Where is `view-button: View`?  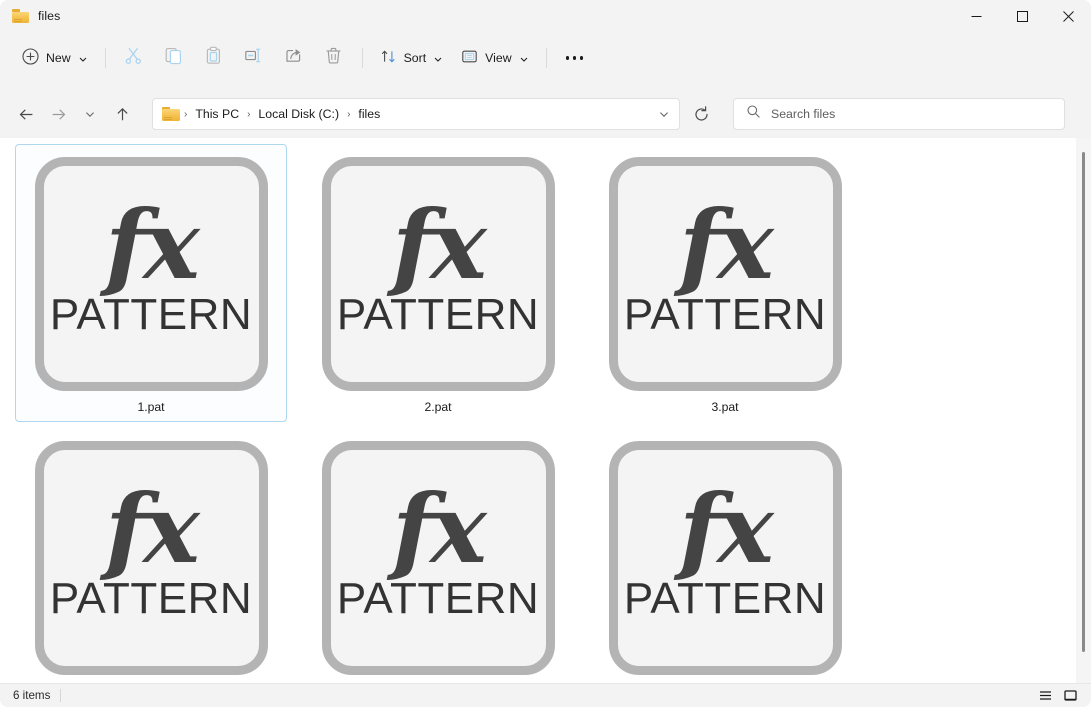
view-button: View is located at coordinates (494, 58).